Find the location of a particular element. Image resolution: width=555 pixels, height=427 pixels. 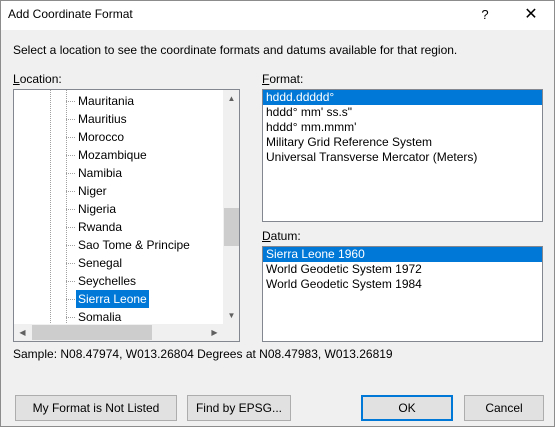

cancel-button: Cancel is located at coordinates (504, 408).